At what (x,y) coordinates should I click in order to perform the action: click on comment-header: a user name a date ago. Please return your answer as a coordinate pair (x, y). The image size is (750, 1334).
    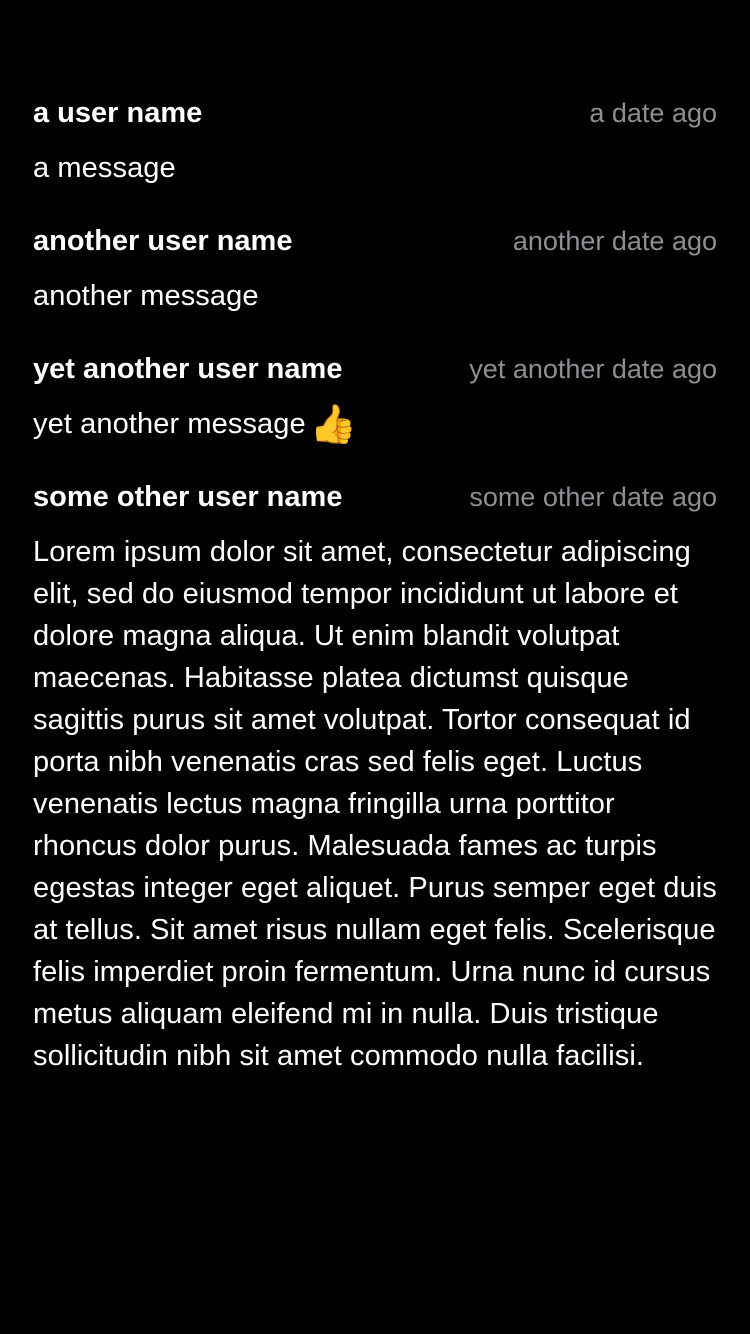
    Looking at the image, I should click on (375, 113).